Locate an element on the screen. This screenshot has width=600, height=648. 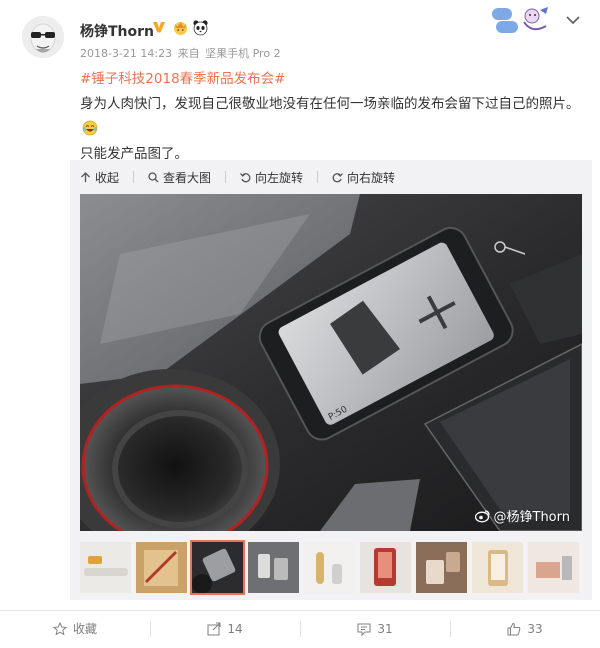
member-crown-icon is located at coordinates (180, 28).